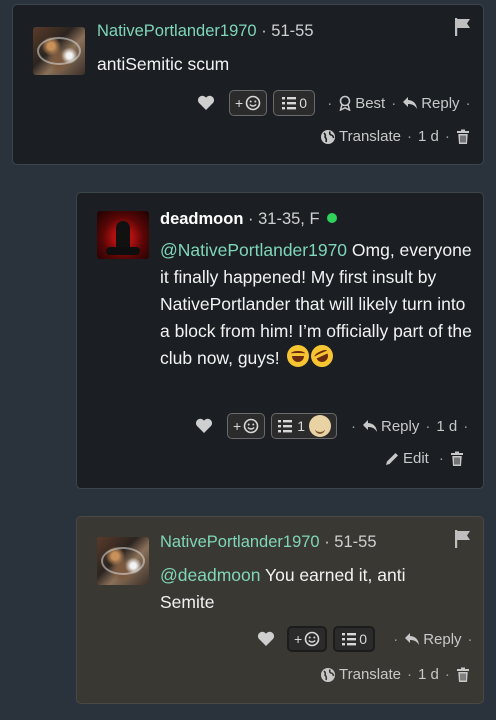 Image resolution: width=496 pixels, height=720 pixels. Describe the element at coordinates (253, 250) in the screenshot. I see `mention-link: @NativePortlander1970` at that location.